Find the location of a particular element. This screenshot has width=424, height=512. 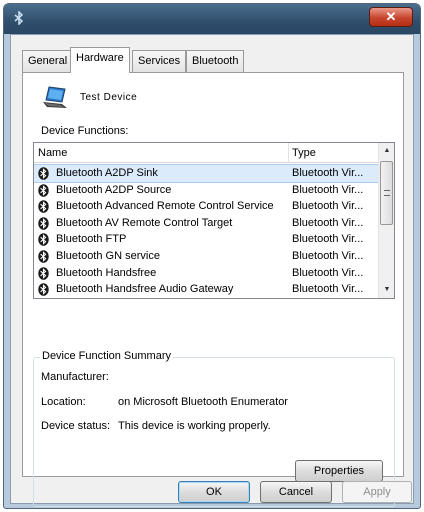

tab-bluetooth: Bluetooth is located at coordinates (215, 61).